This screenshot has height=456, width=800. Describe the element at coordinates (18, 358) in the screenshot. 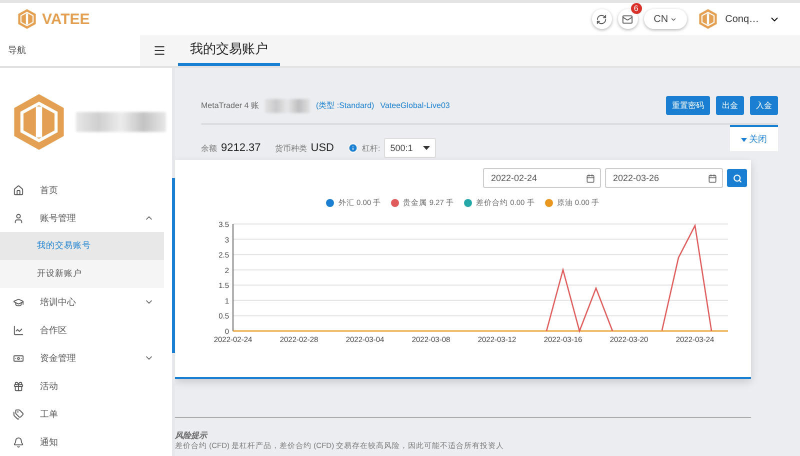

I see `banknote-icon` at that location.